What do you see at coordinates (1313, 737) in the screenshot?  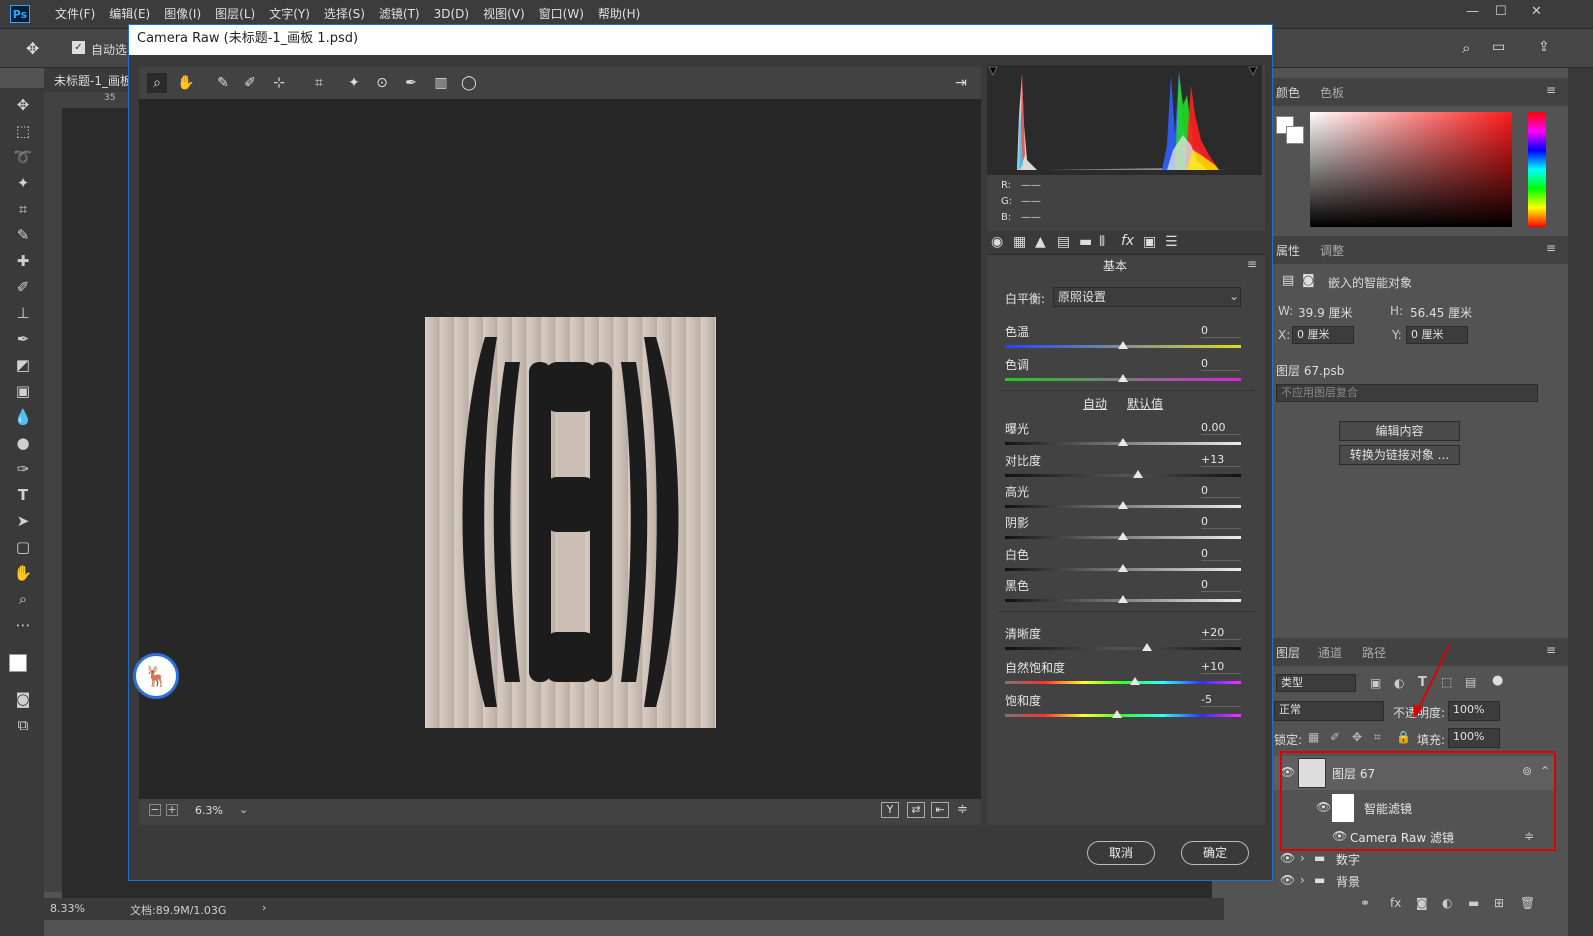 I see `lock-transparent-icon: ▦` at bounding box center [1313, 737].